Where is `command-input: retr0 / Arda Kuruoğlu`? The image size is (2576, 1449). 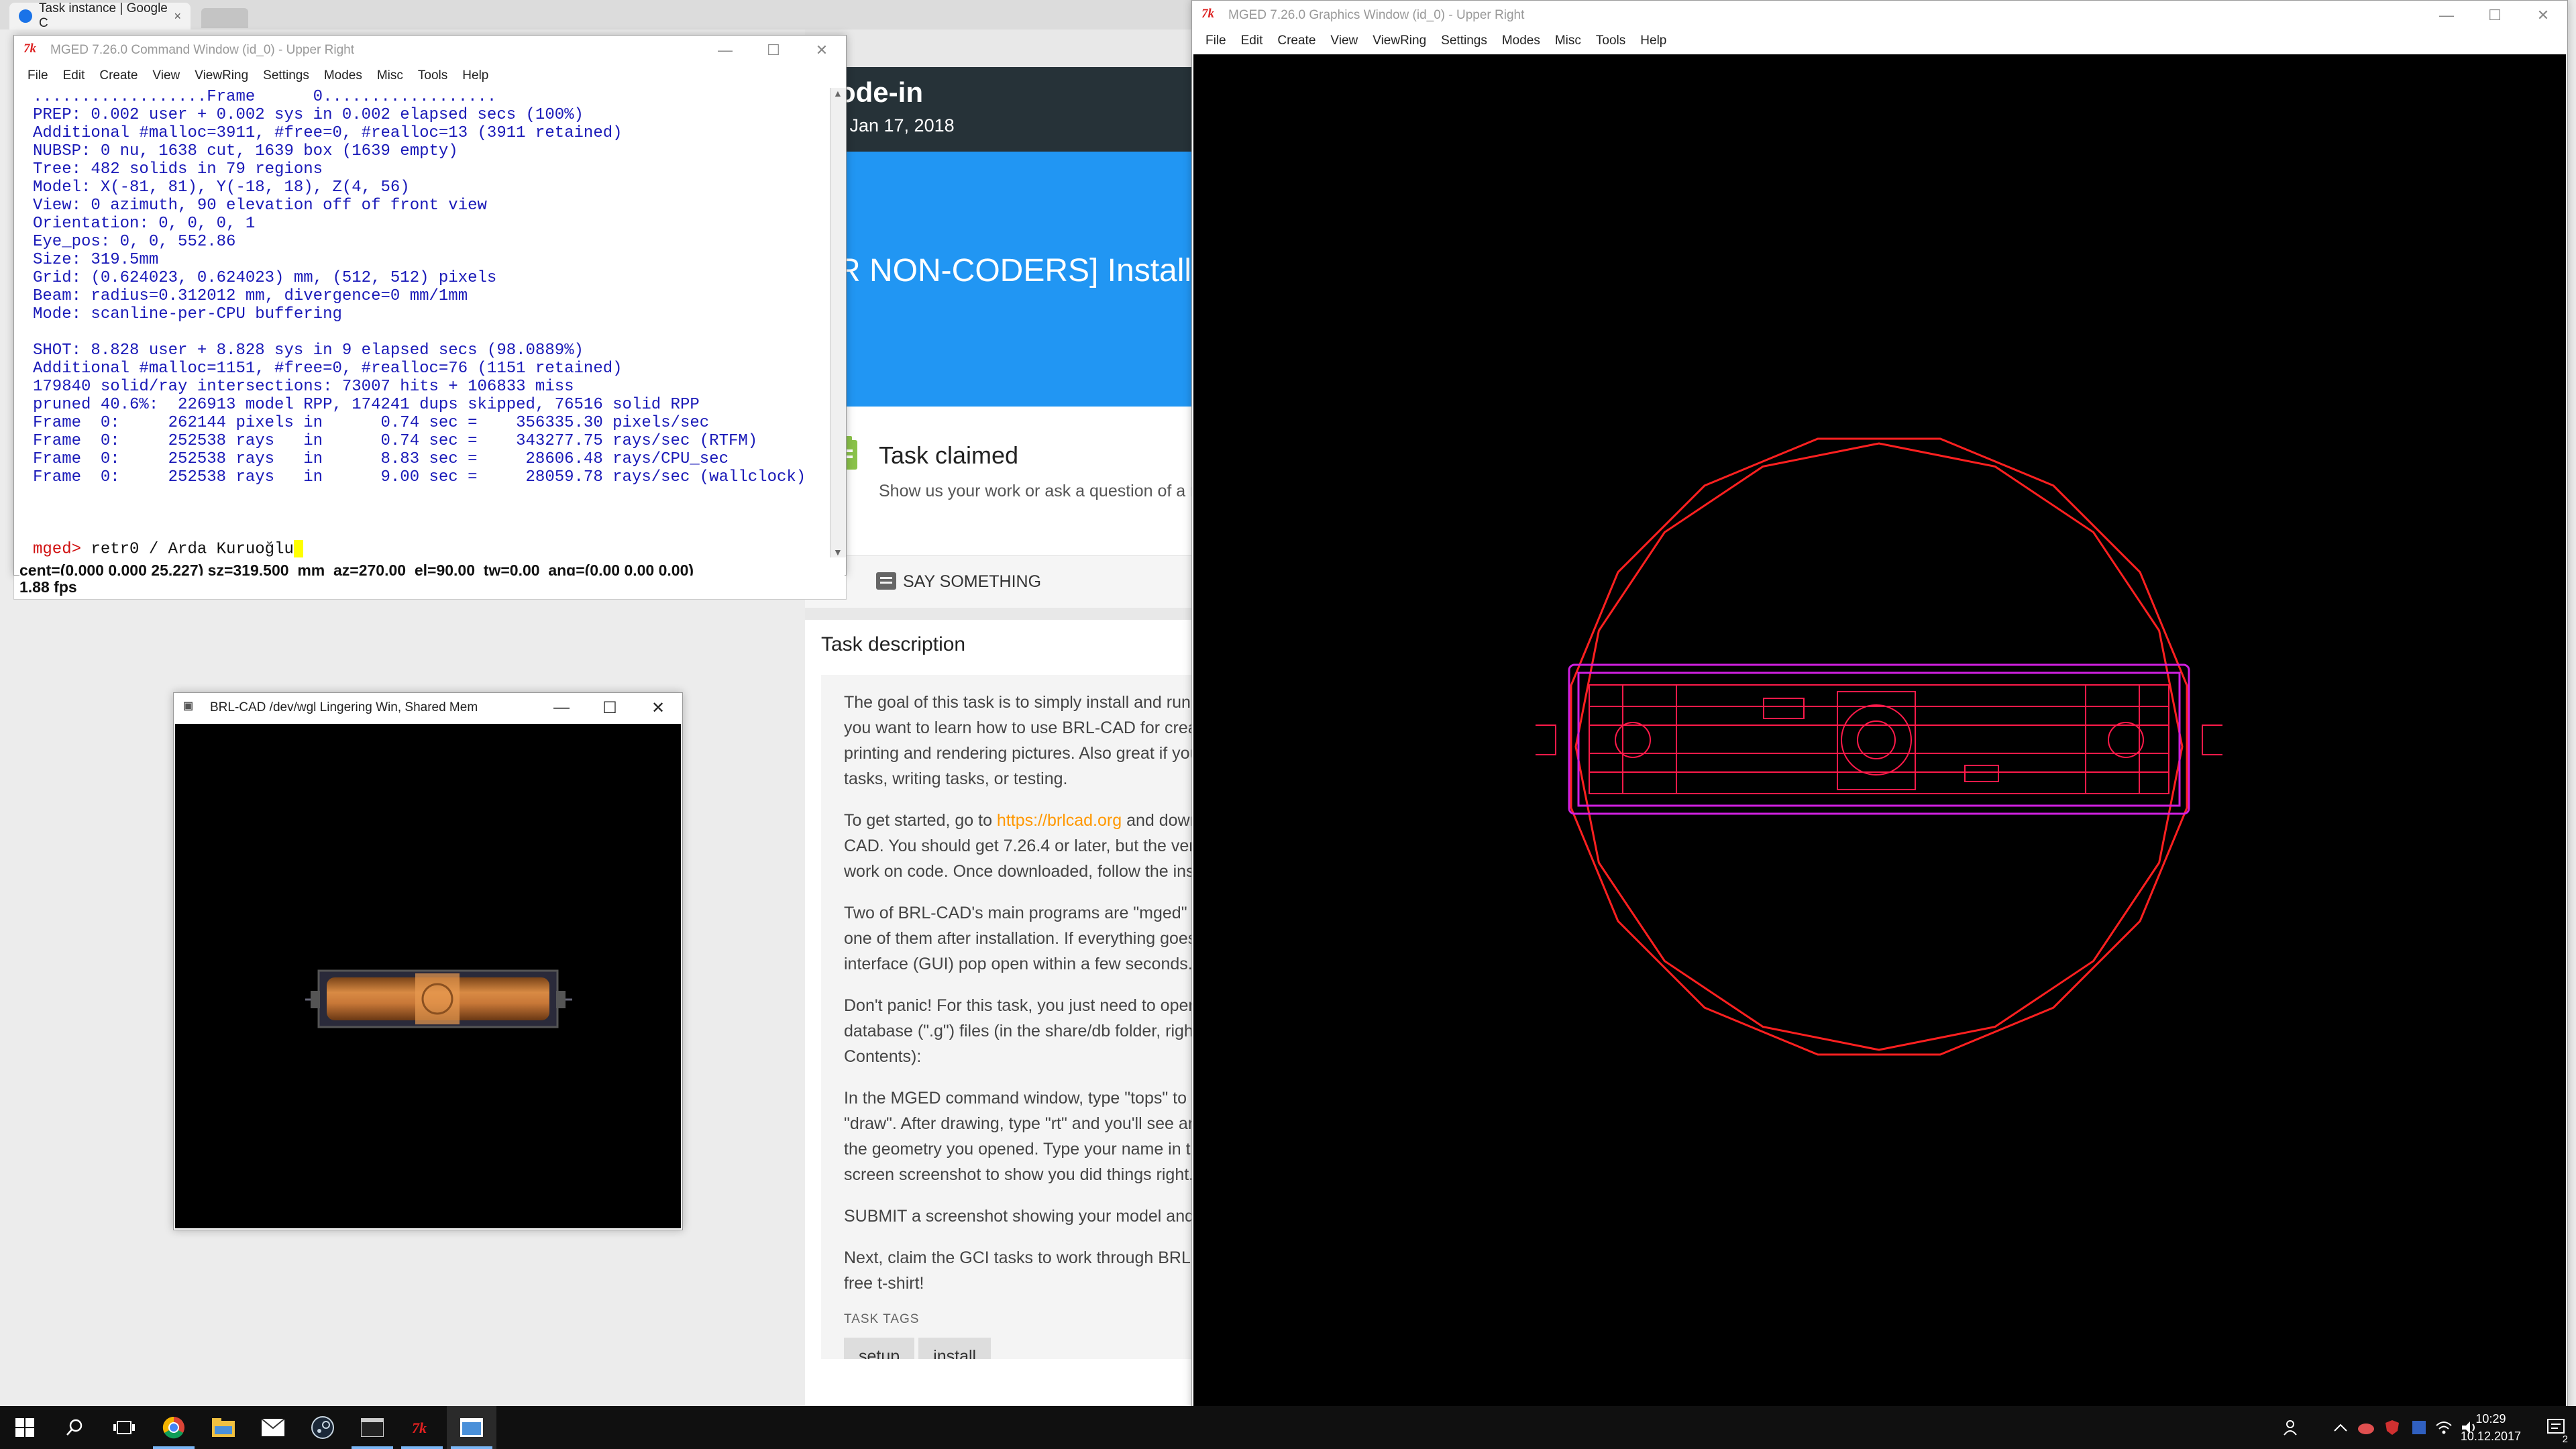
command-input: retr0 / Arda Kuruoğlu is located at coordinates (187, 549).